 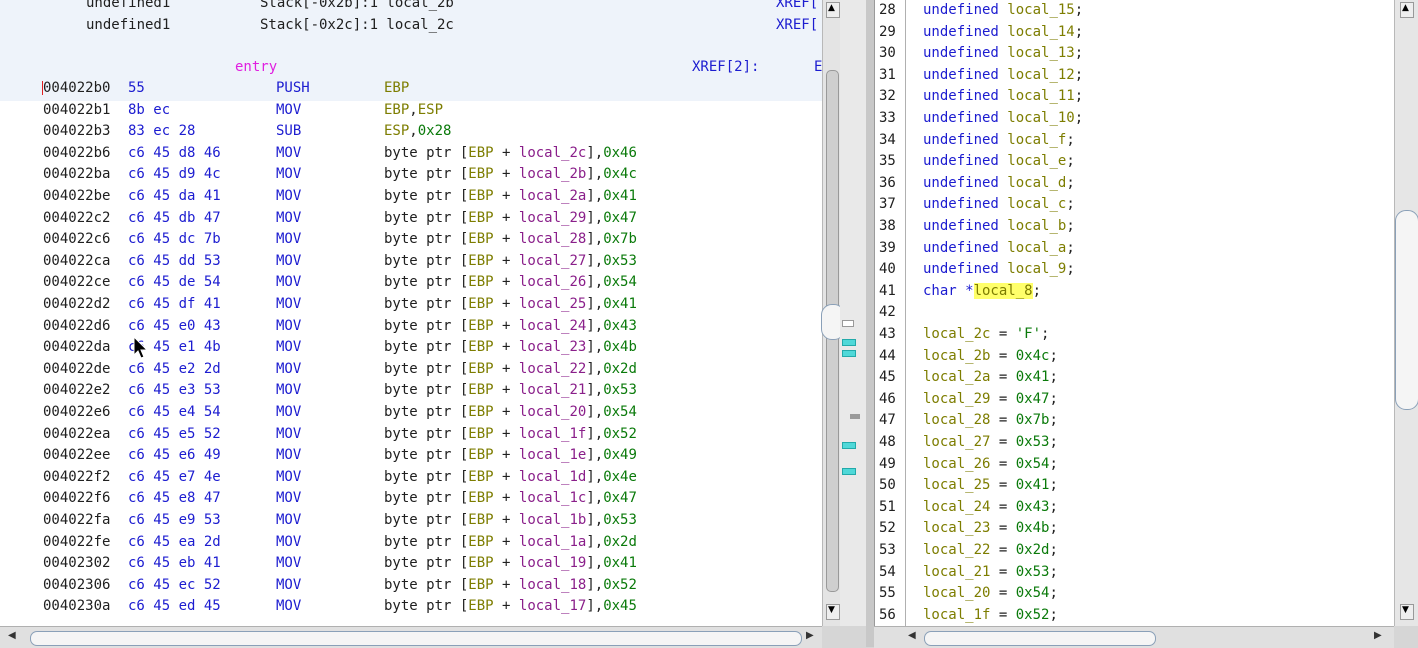 What do you see at coordinates (1135, 184) in the screenshot?
I see `code-line: 36 undefined local_d;` at bounding box center [1135, 184].